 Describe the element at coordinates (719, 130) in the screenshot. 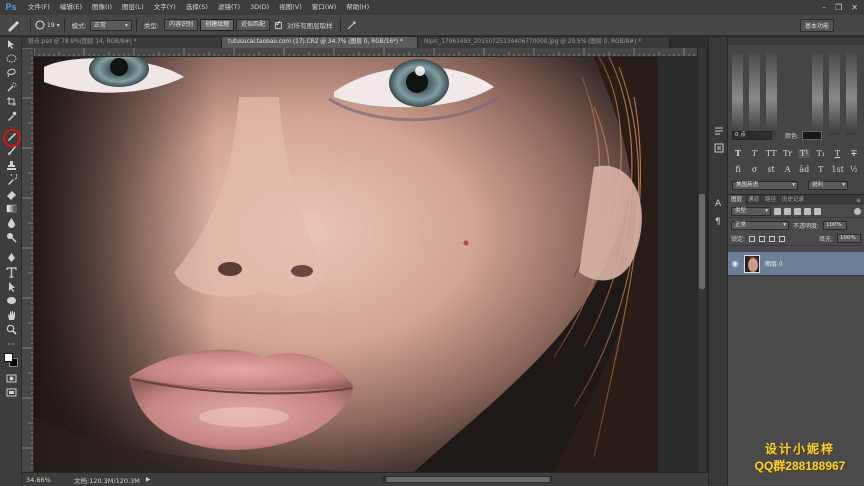

I see `history-panel-button` at that location.